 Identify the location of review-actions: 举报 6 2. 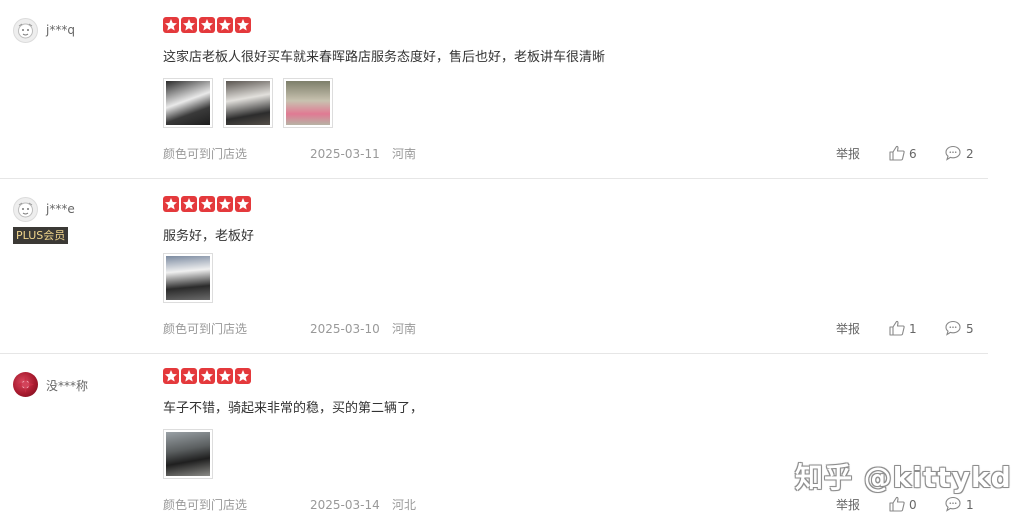
(911, 154).